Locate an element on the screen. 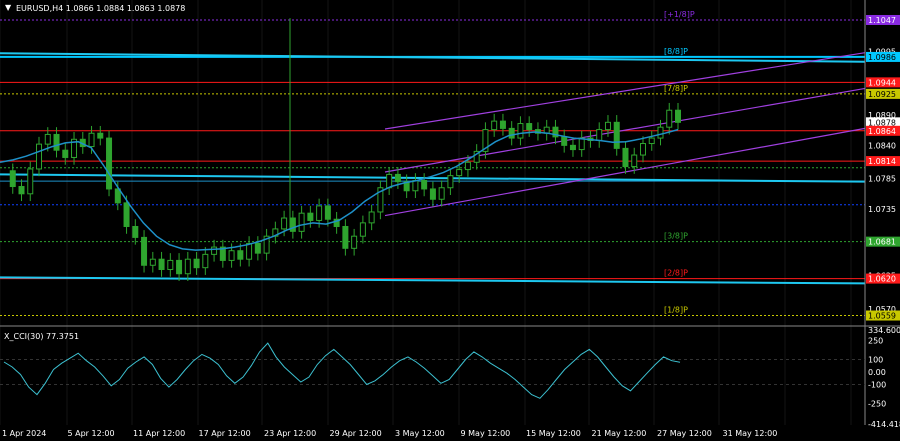  price-label-text: 1.0864 is located at coordinates (882, 131).